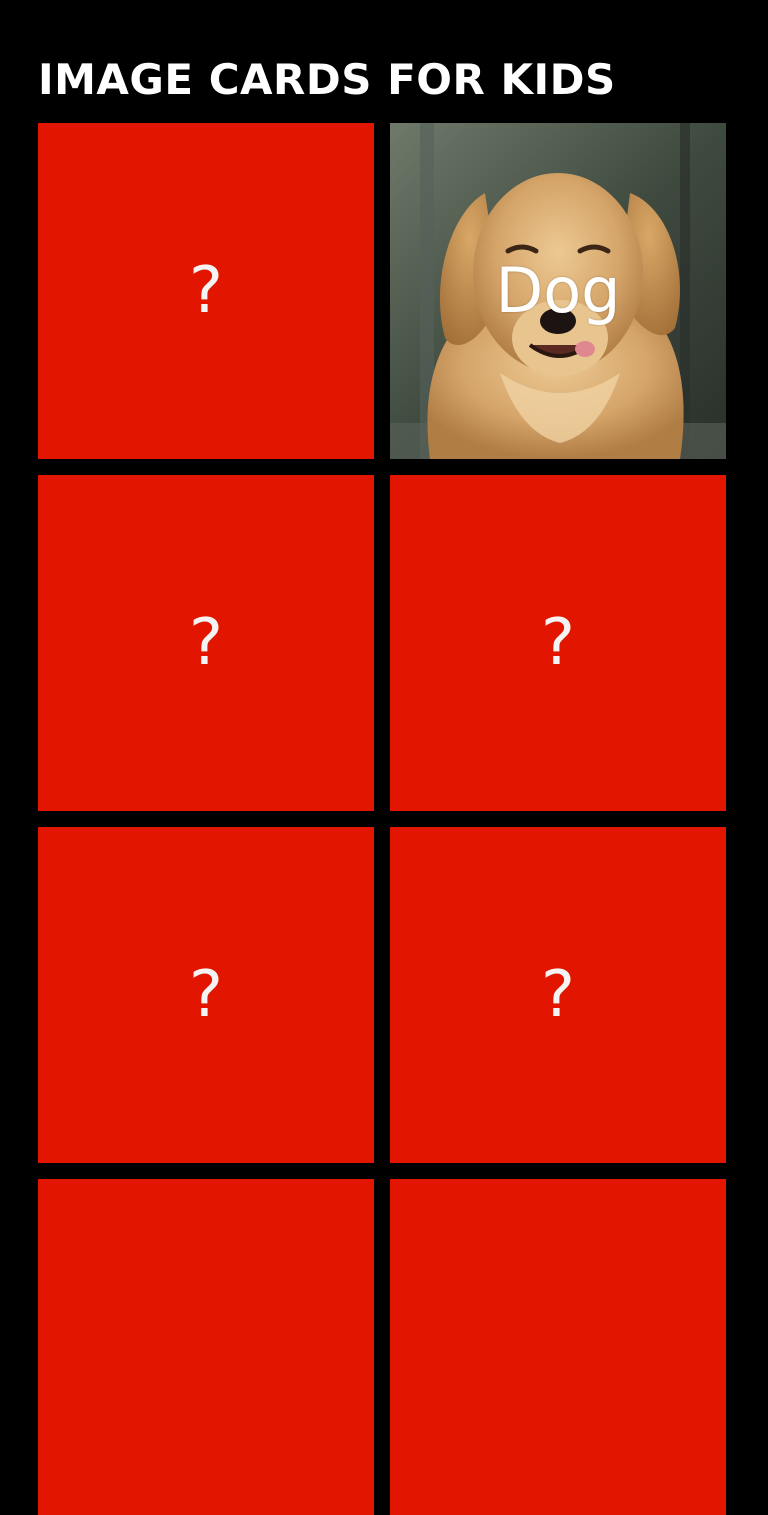 This screenshot has height=1515, width=768. What do you see at coordinates (327, 79) in the screenshot?
I see `page-title: IMAGE CARDS FOR KIDS` at bounding box center [327, 79].